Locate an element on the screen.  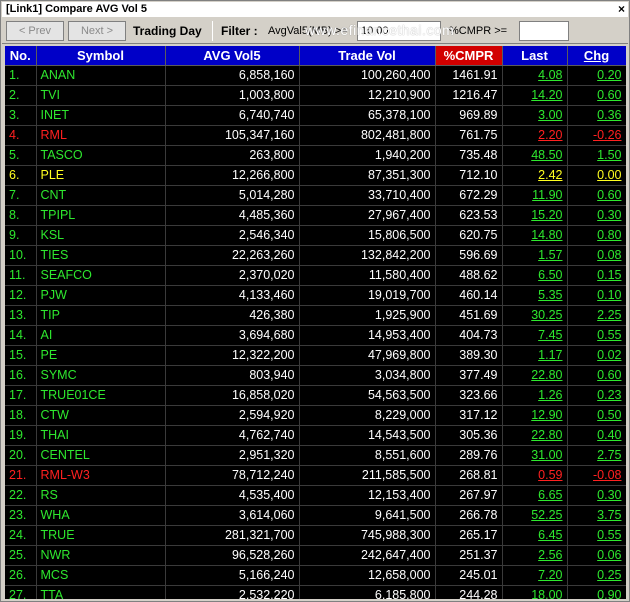
table-row: 27. TTA 2,532,220 6,185,800 244.28 18.00 0.90 is located at coordinates (315, 592).